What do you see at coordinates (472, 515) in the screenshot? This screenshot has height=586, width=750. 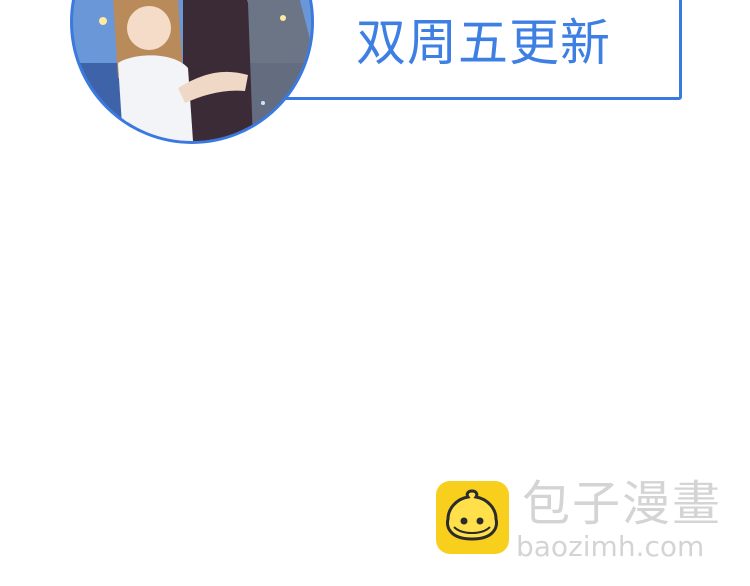 I see `bun-mascot-icon` at bounding box center [472, 515].